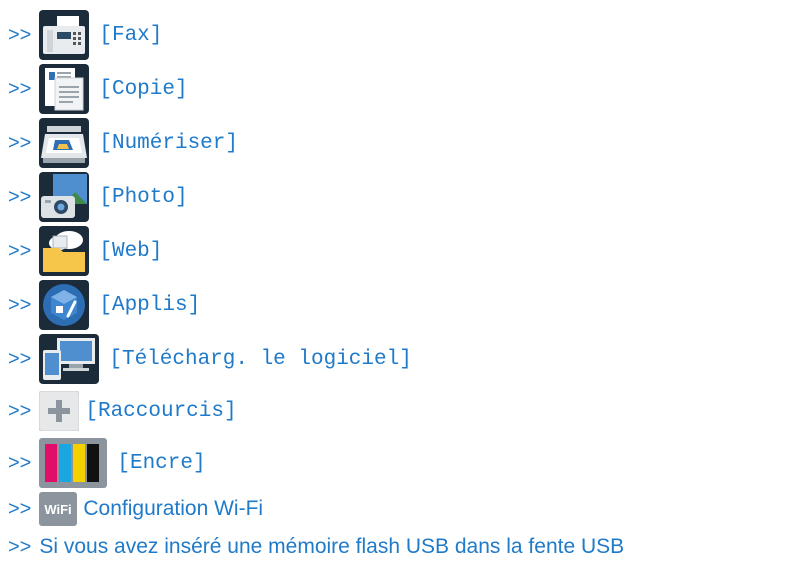  What do you see at coordinates (59, 411) in the screenshot?
I see `shortcuts-icon` at bounding box center [59, 411].